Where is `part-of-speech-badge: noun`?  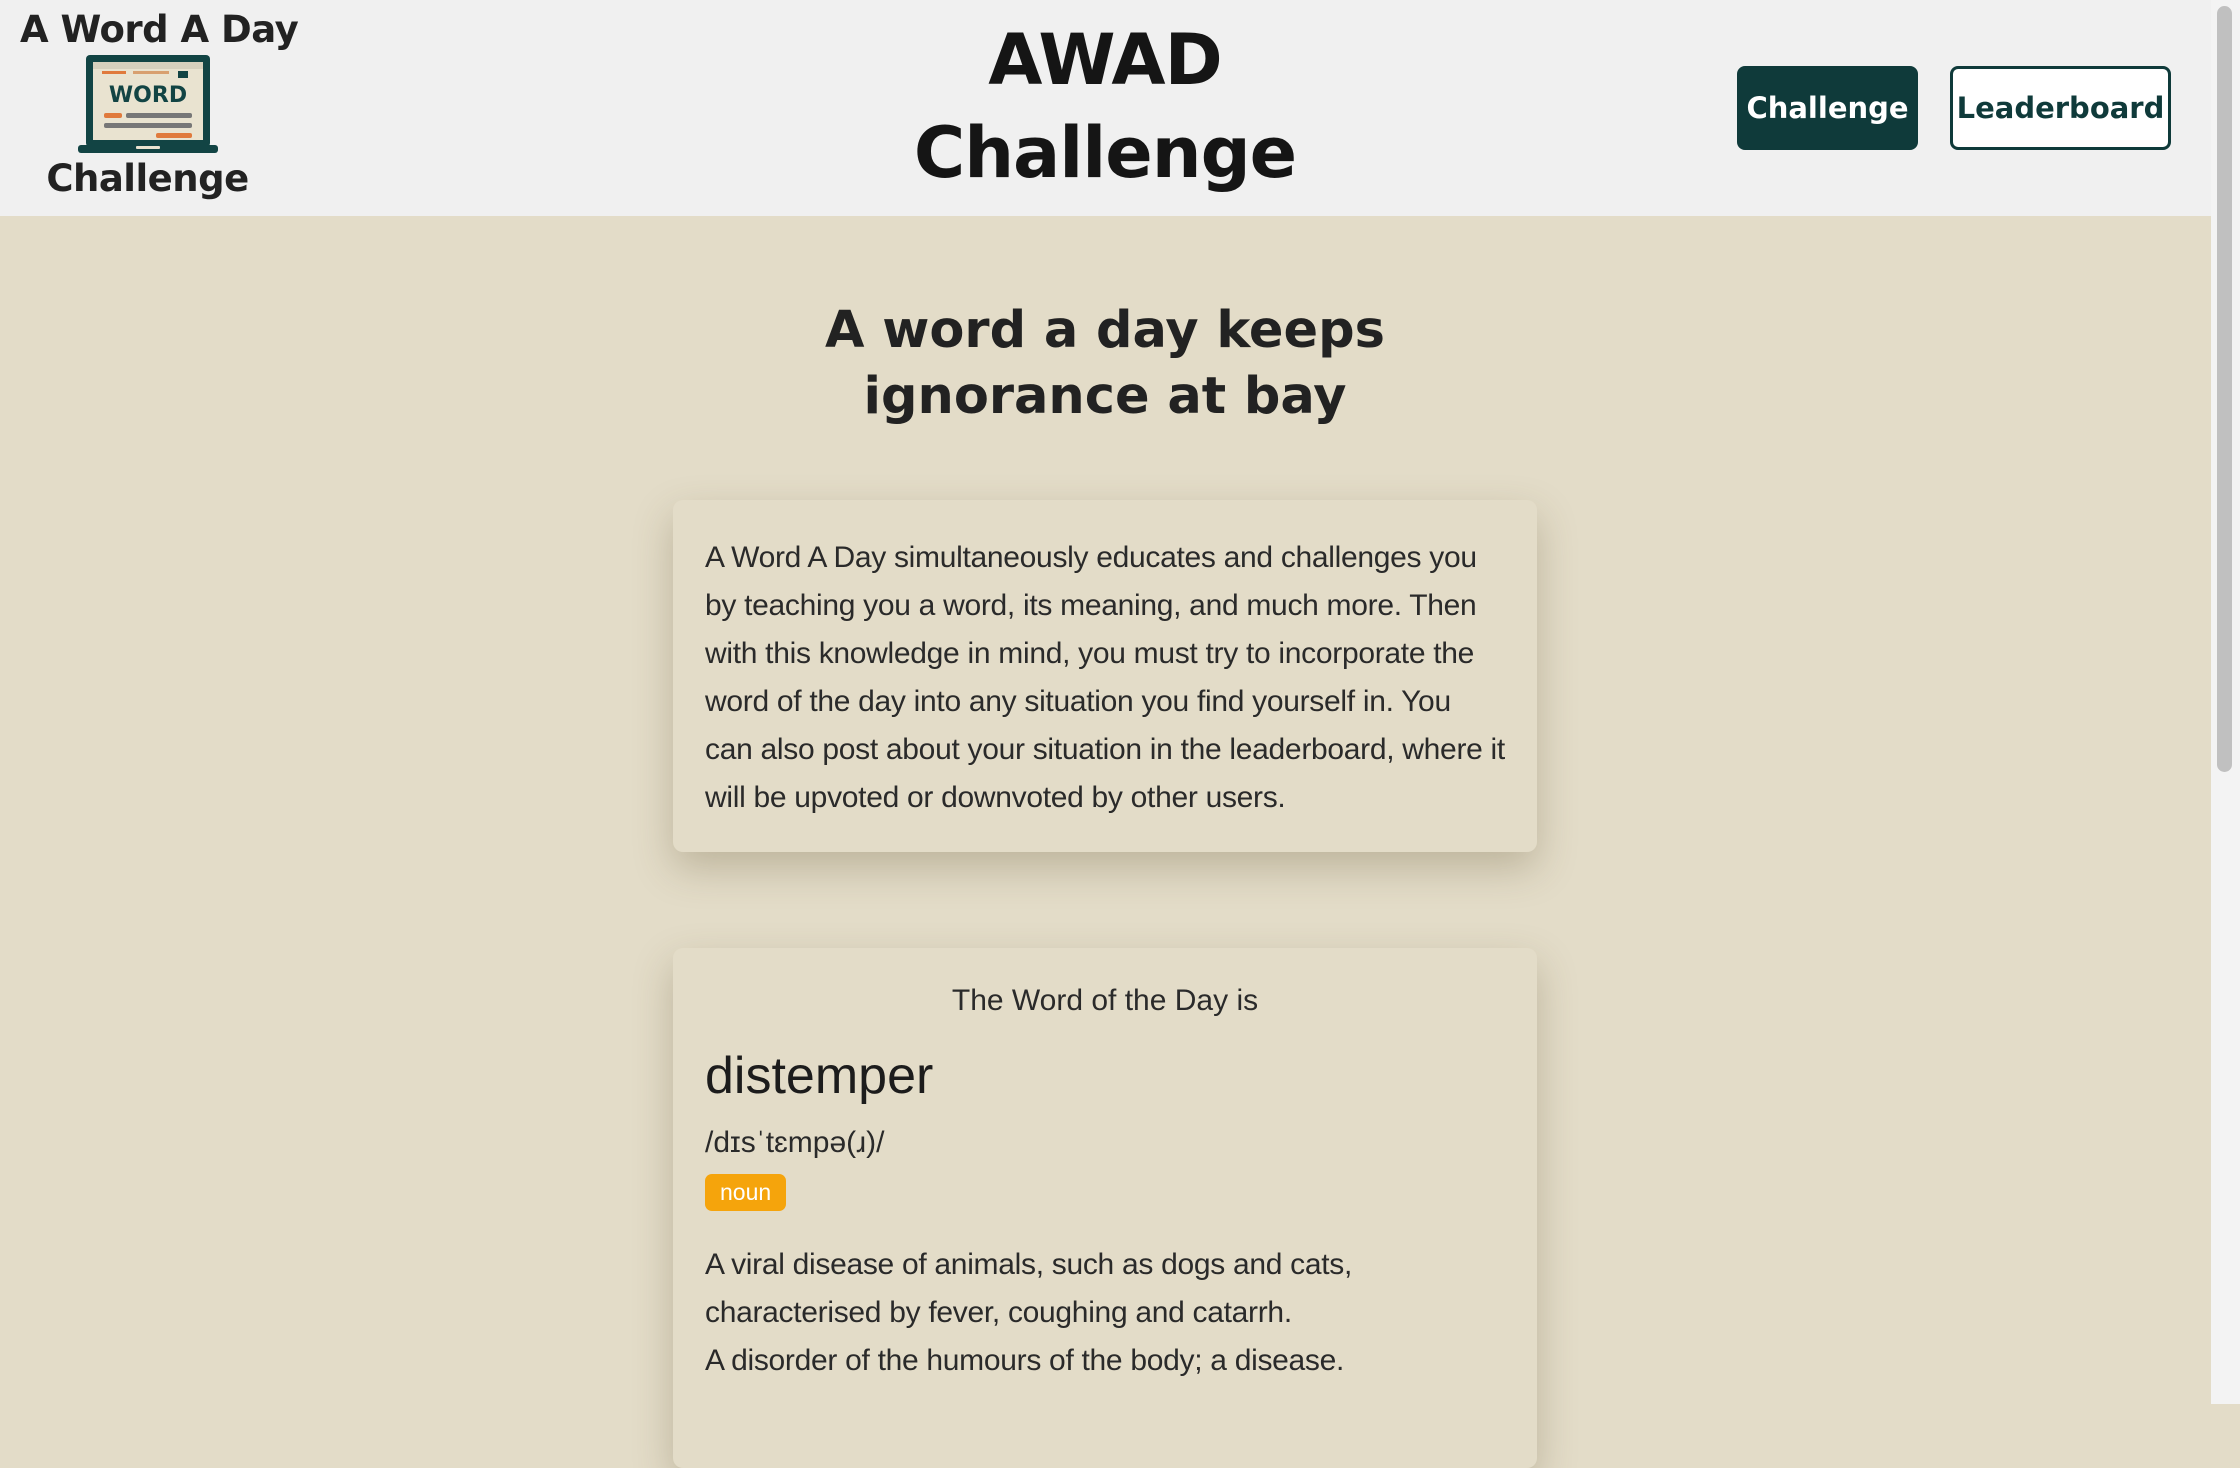
part-of-speech-badge: noun is located at coordinates (746, 1192).